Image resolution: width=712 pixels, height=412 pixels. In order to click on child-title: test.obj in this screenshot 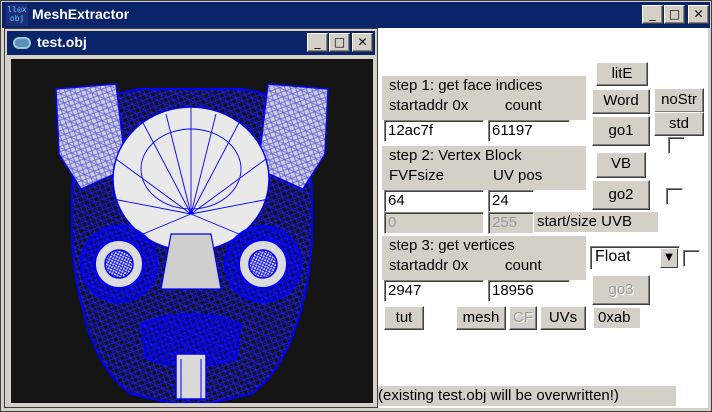, I will do `click(62, 42)`.